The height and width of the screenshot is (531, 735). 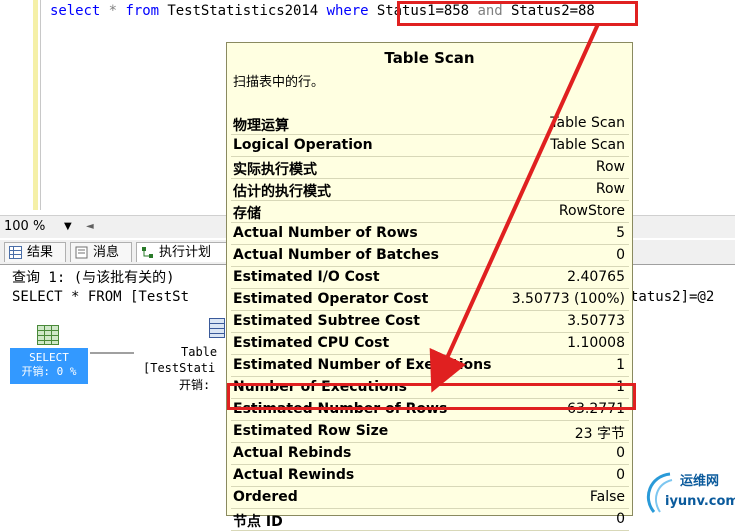 What do you see at coordinates (596, 343) in the screenshot?
I see `tooltip-property-value: 1.10008` at bounding box center [596, 343].